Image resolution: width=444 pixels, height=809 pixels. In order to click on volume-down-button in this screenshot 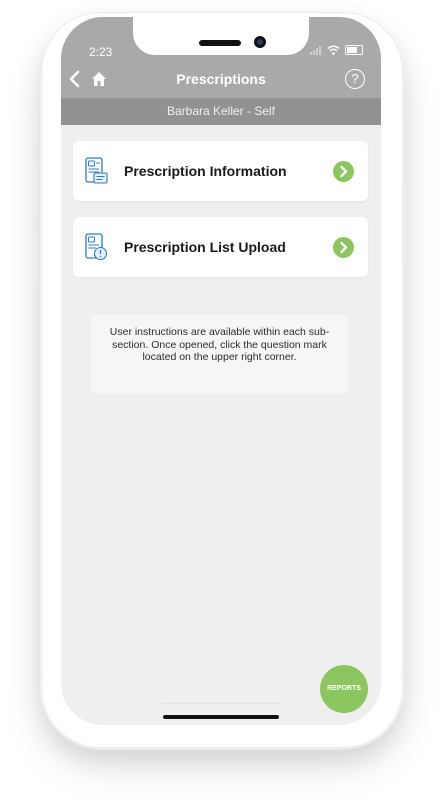, I will do `click(36, 190)`.